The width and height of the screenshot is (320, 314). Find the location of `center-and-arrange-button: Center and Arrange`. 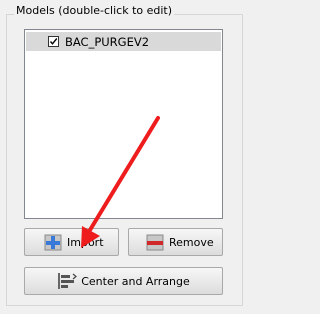

center-and-arrange-button: Center and Arrange is located at coordinates (123, 281).